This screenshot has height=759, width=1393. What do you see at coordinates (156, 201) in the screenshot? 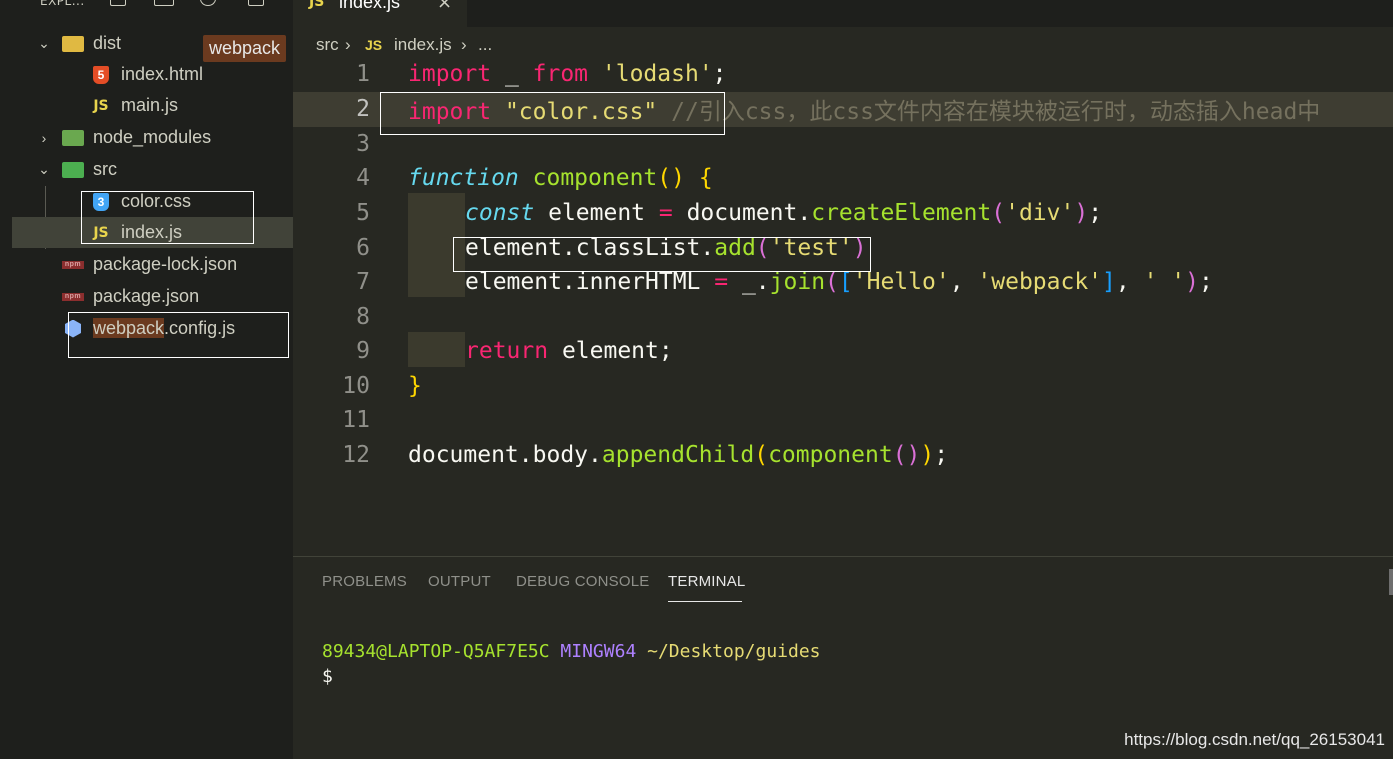
I see `tree-item-label: color.css` at bounding box center [156, 201].